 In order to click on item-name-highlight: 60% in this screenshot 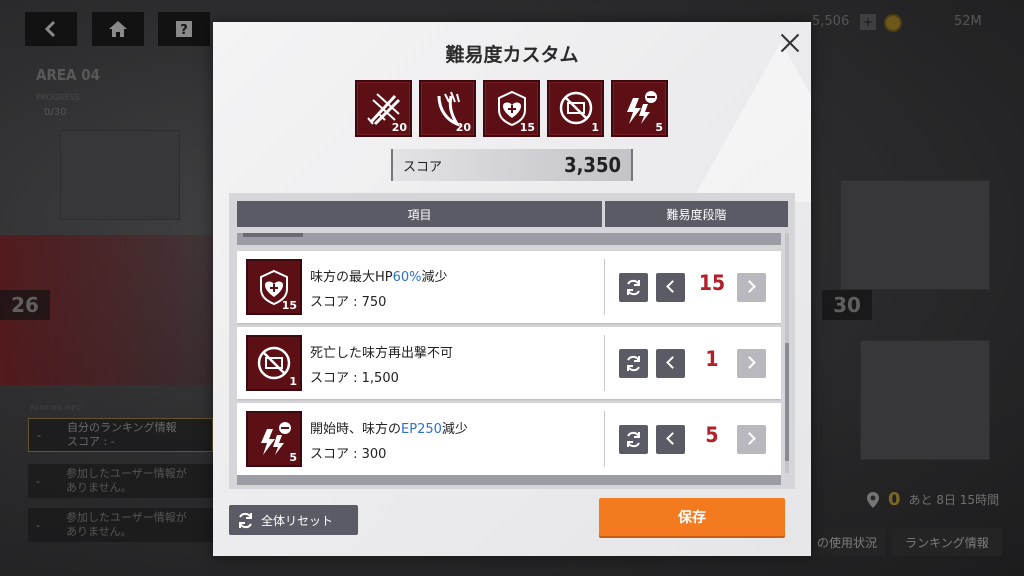, I will do `click(407, 277)`.